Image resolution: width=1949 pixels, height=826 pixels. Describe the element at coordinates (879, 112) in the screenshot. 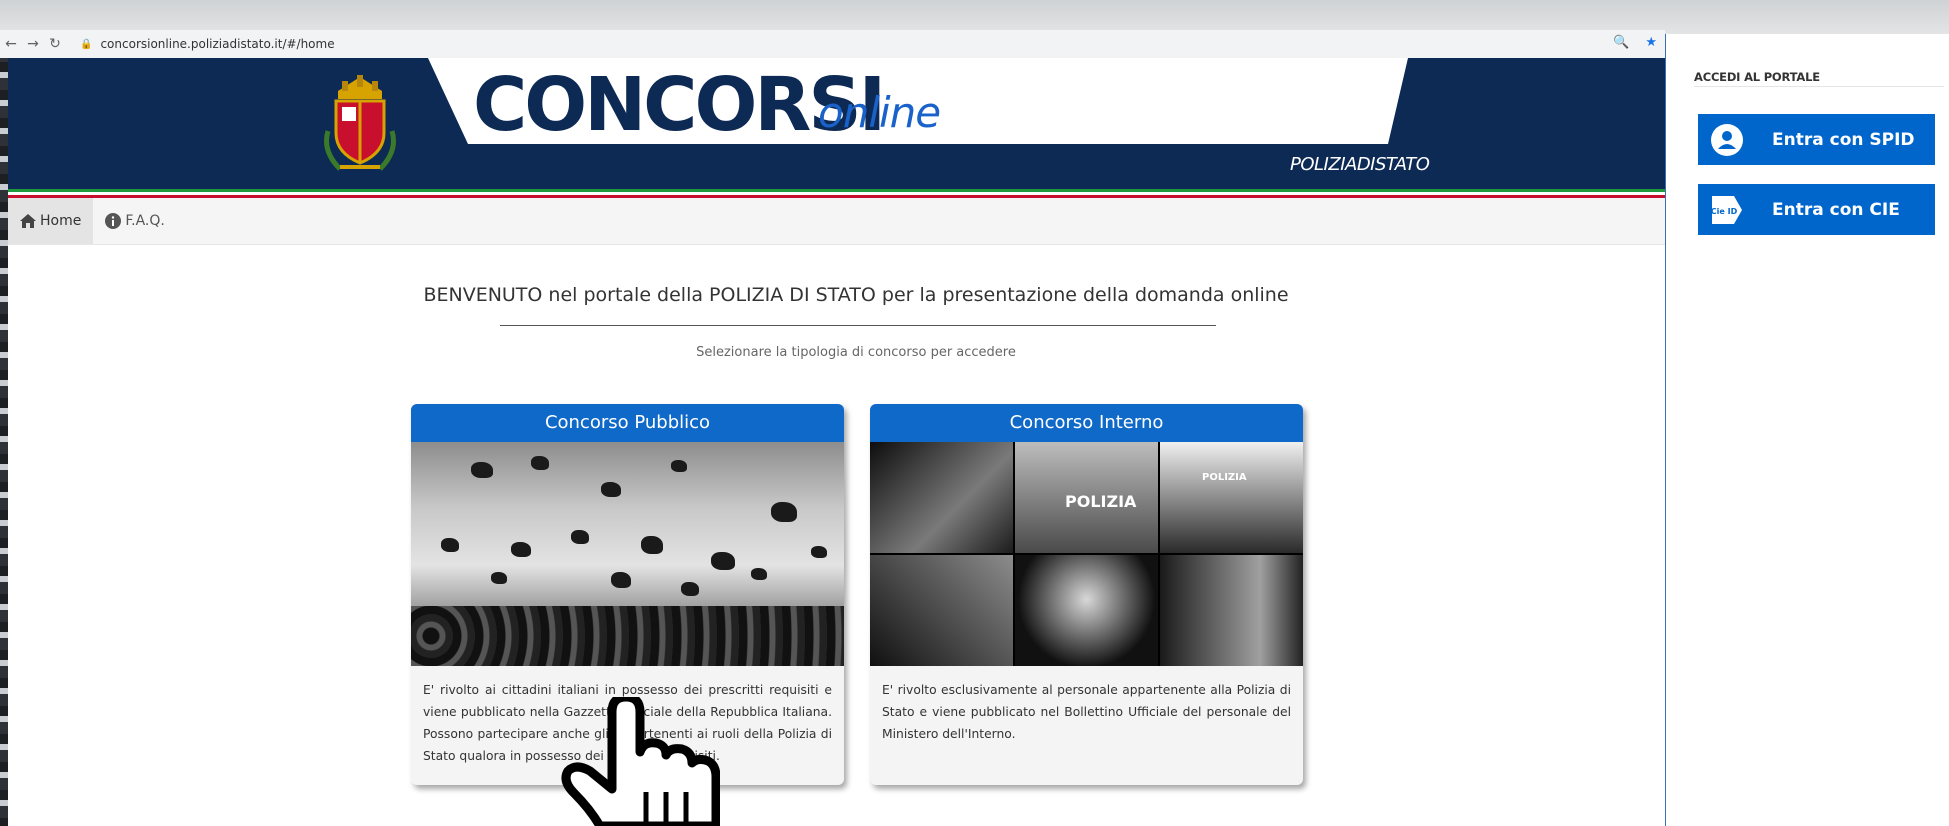

I see `brand-online: online` at that location.